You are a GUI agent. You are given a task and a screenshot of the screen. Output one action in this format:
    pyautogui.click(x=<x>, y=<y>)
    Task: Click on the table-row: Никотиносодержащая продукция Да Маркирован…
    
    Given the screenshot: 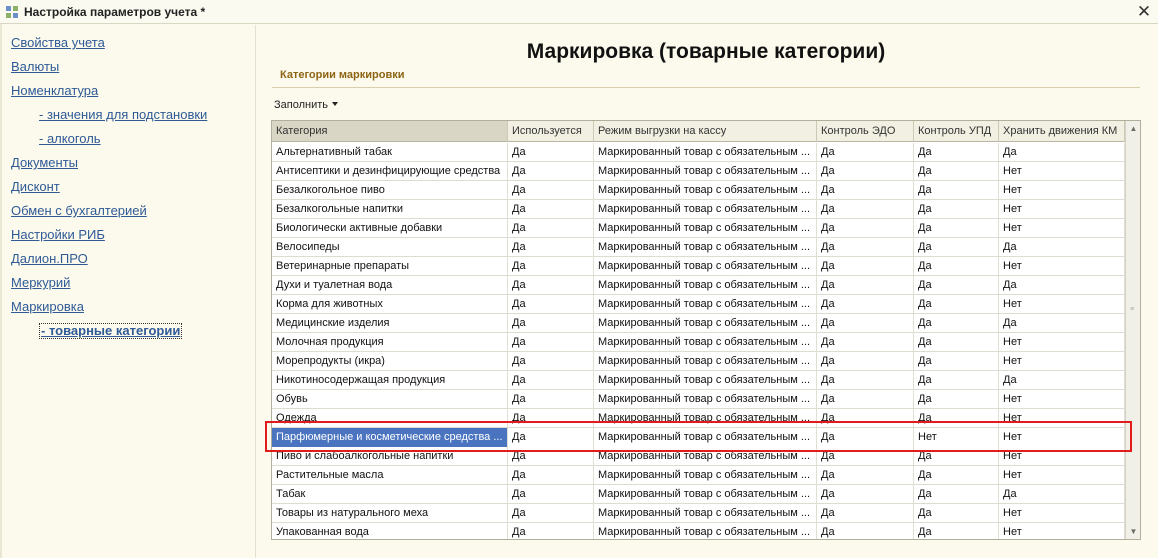 What is the action you would take?
    pyautogui.click(x=698, y=380)
    